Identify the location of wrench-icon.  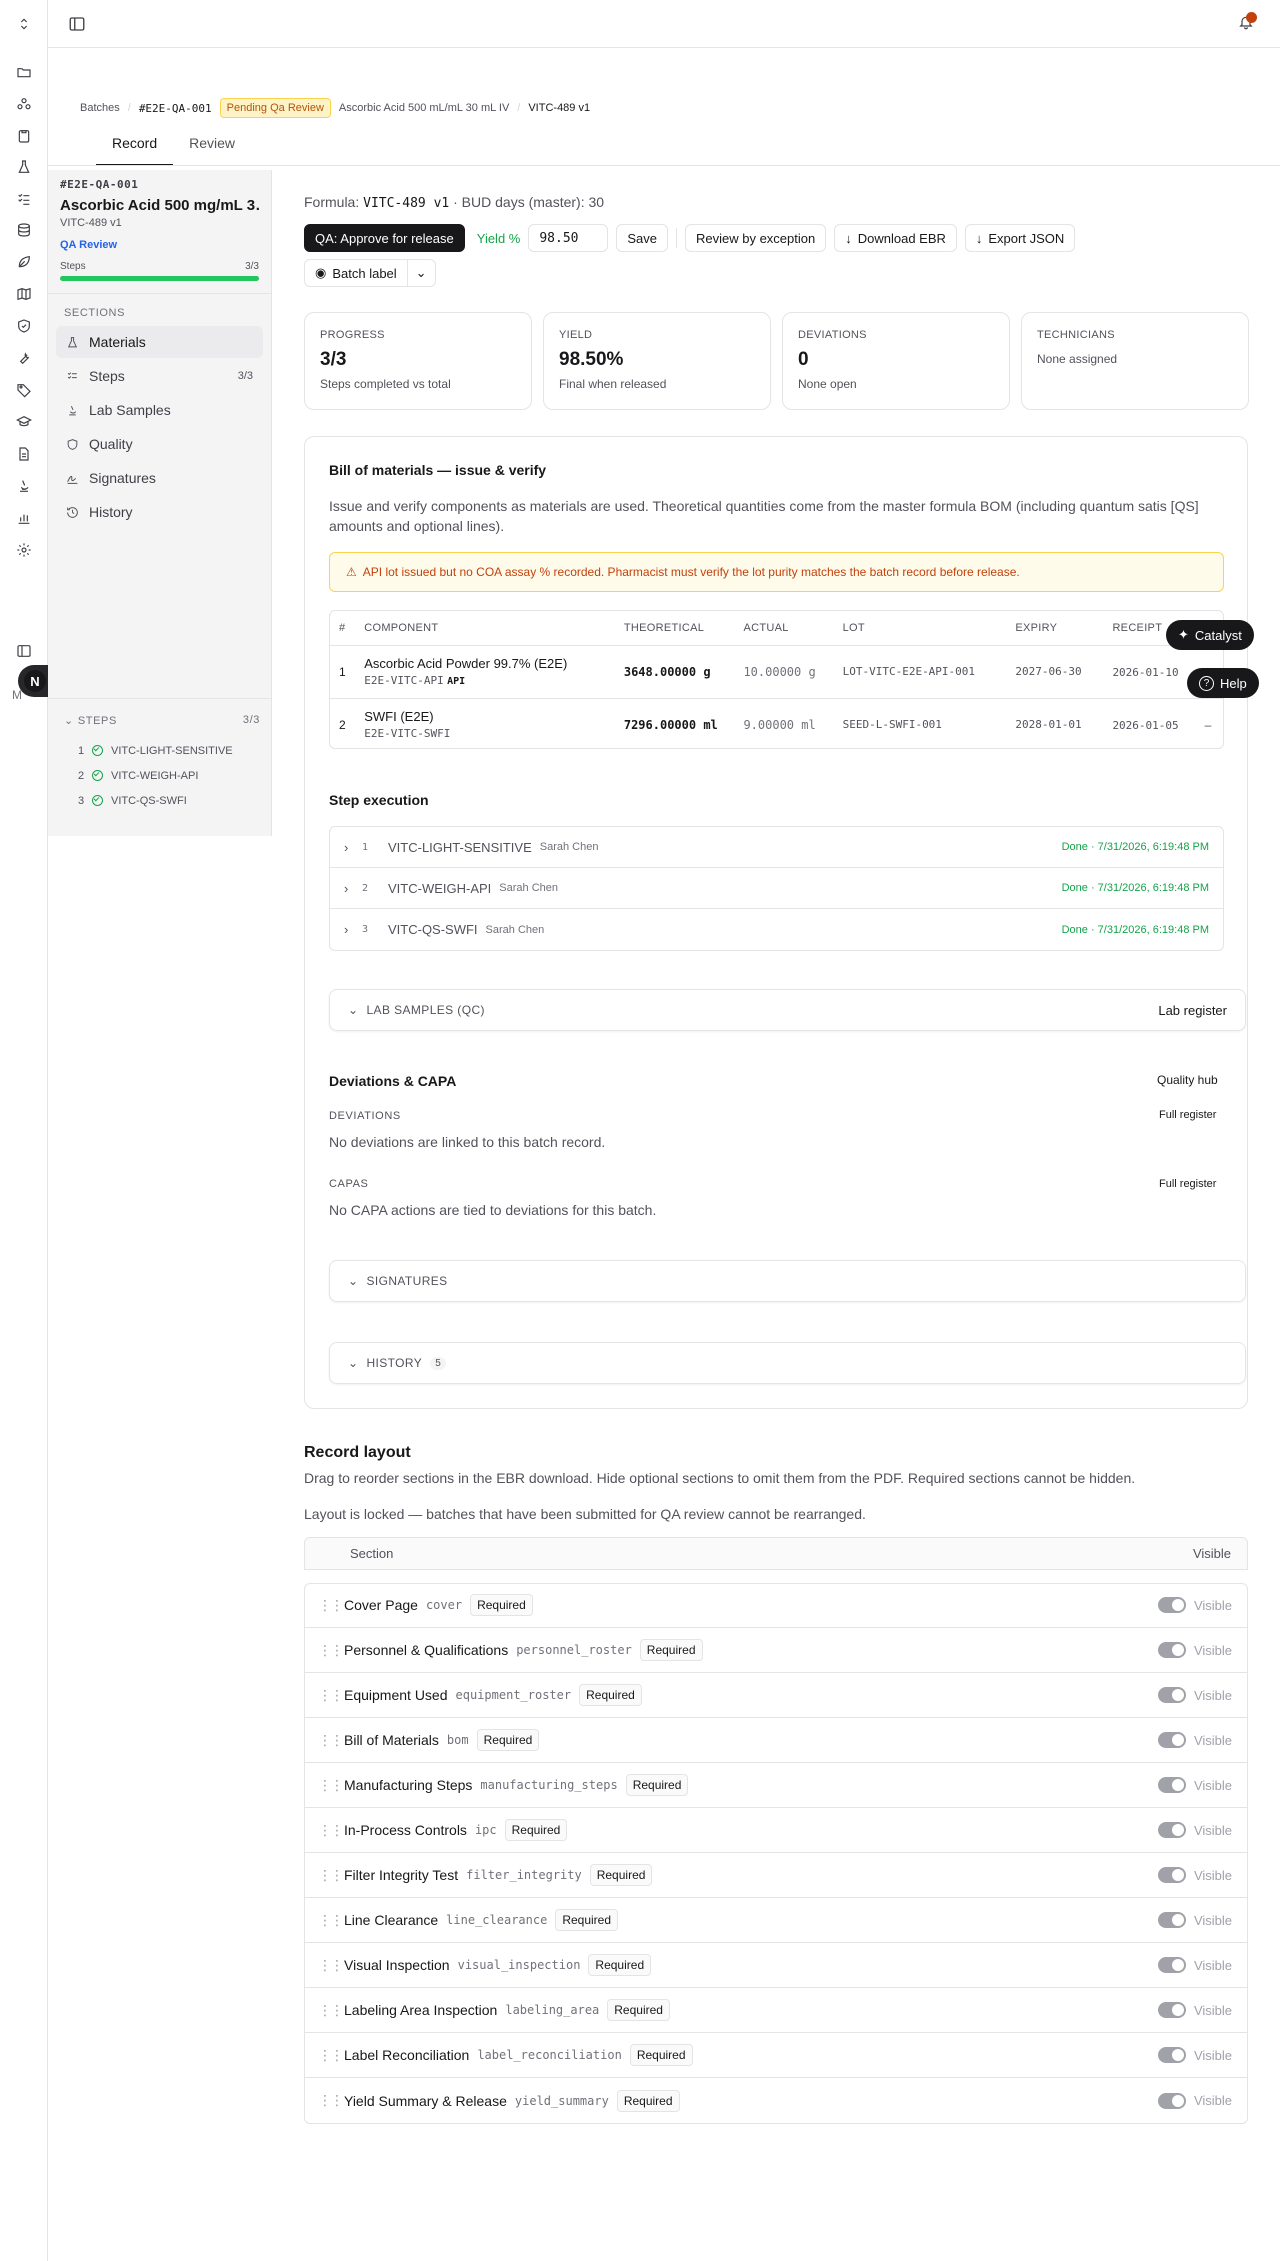
(24, 358).